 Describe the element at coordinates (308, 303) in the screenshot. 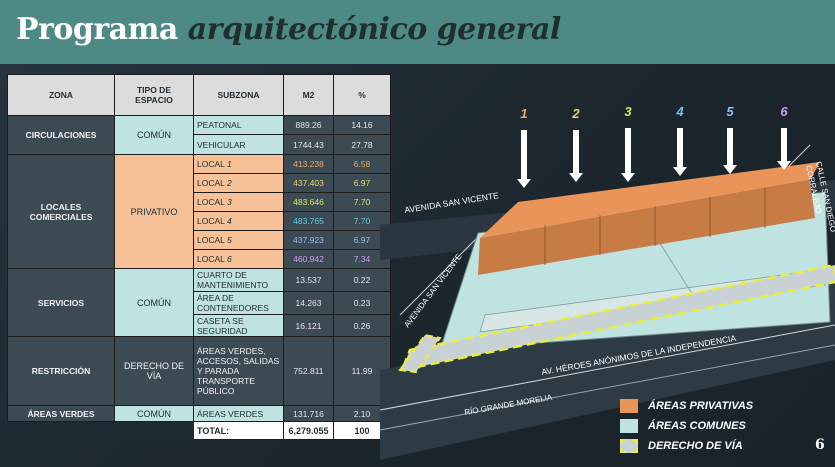

I see `m2-cell: 14.263` at that location.